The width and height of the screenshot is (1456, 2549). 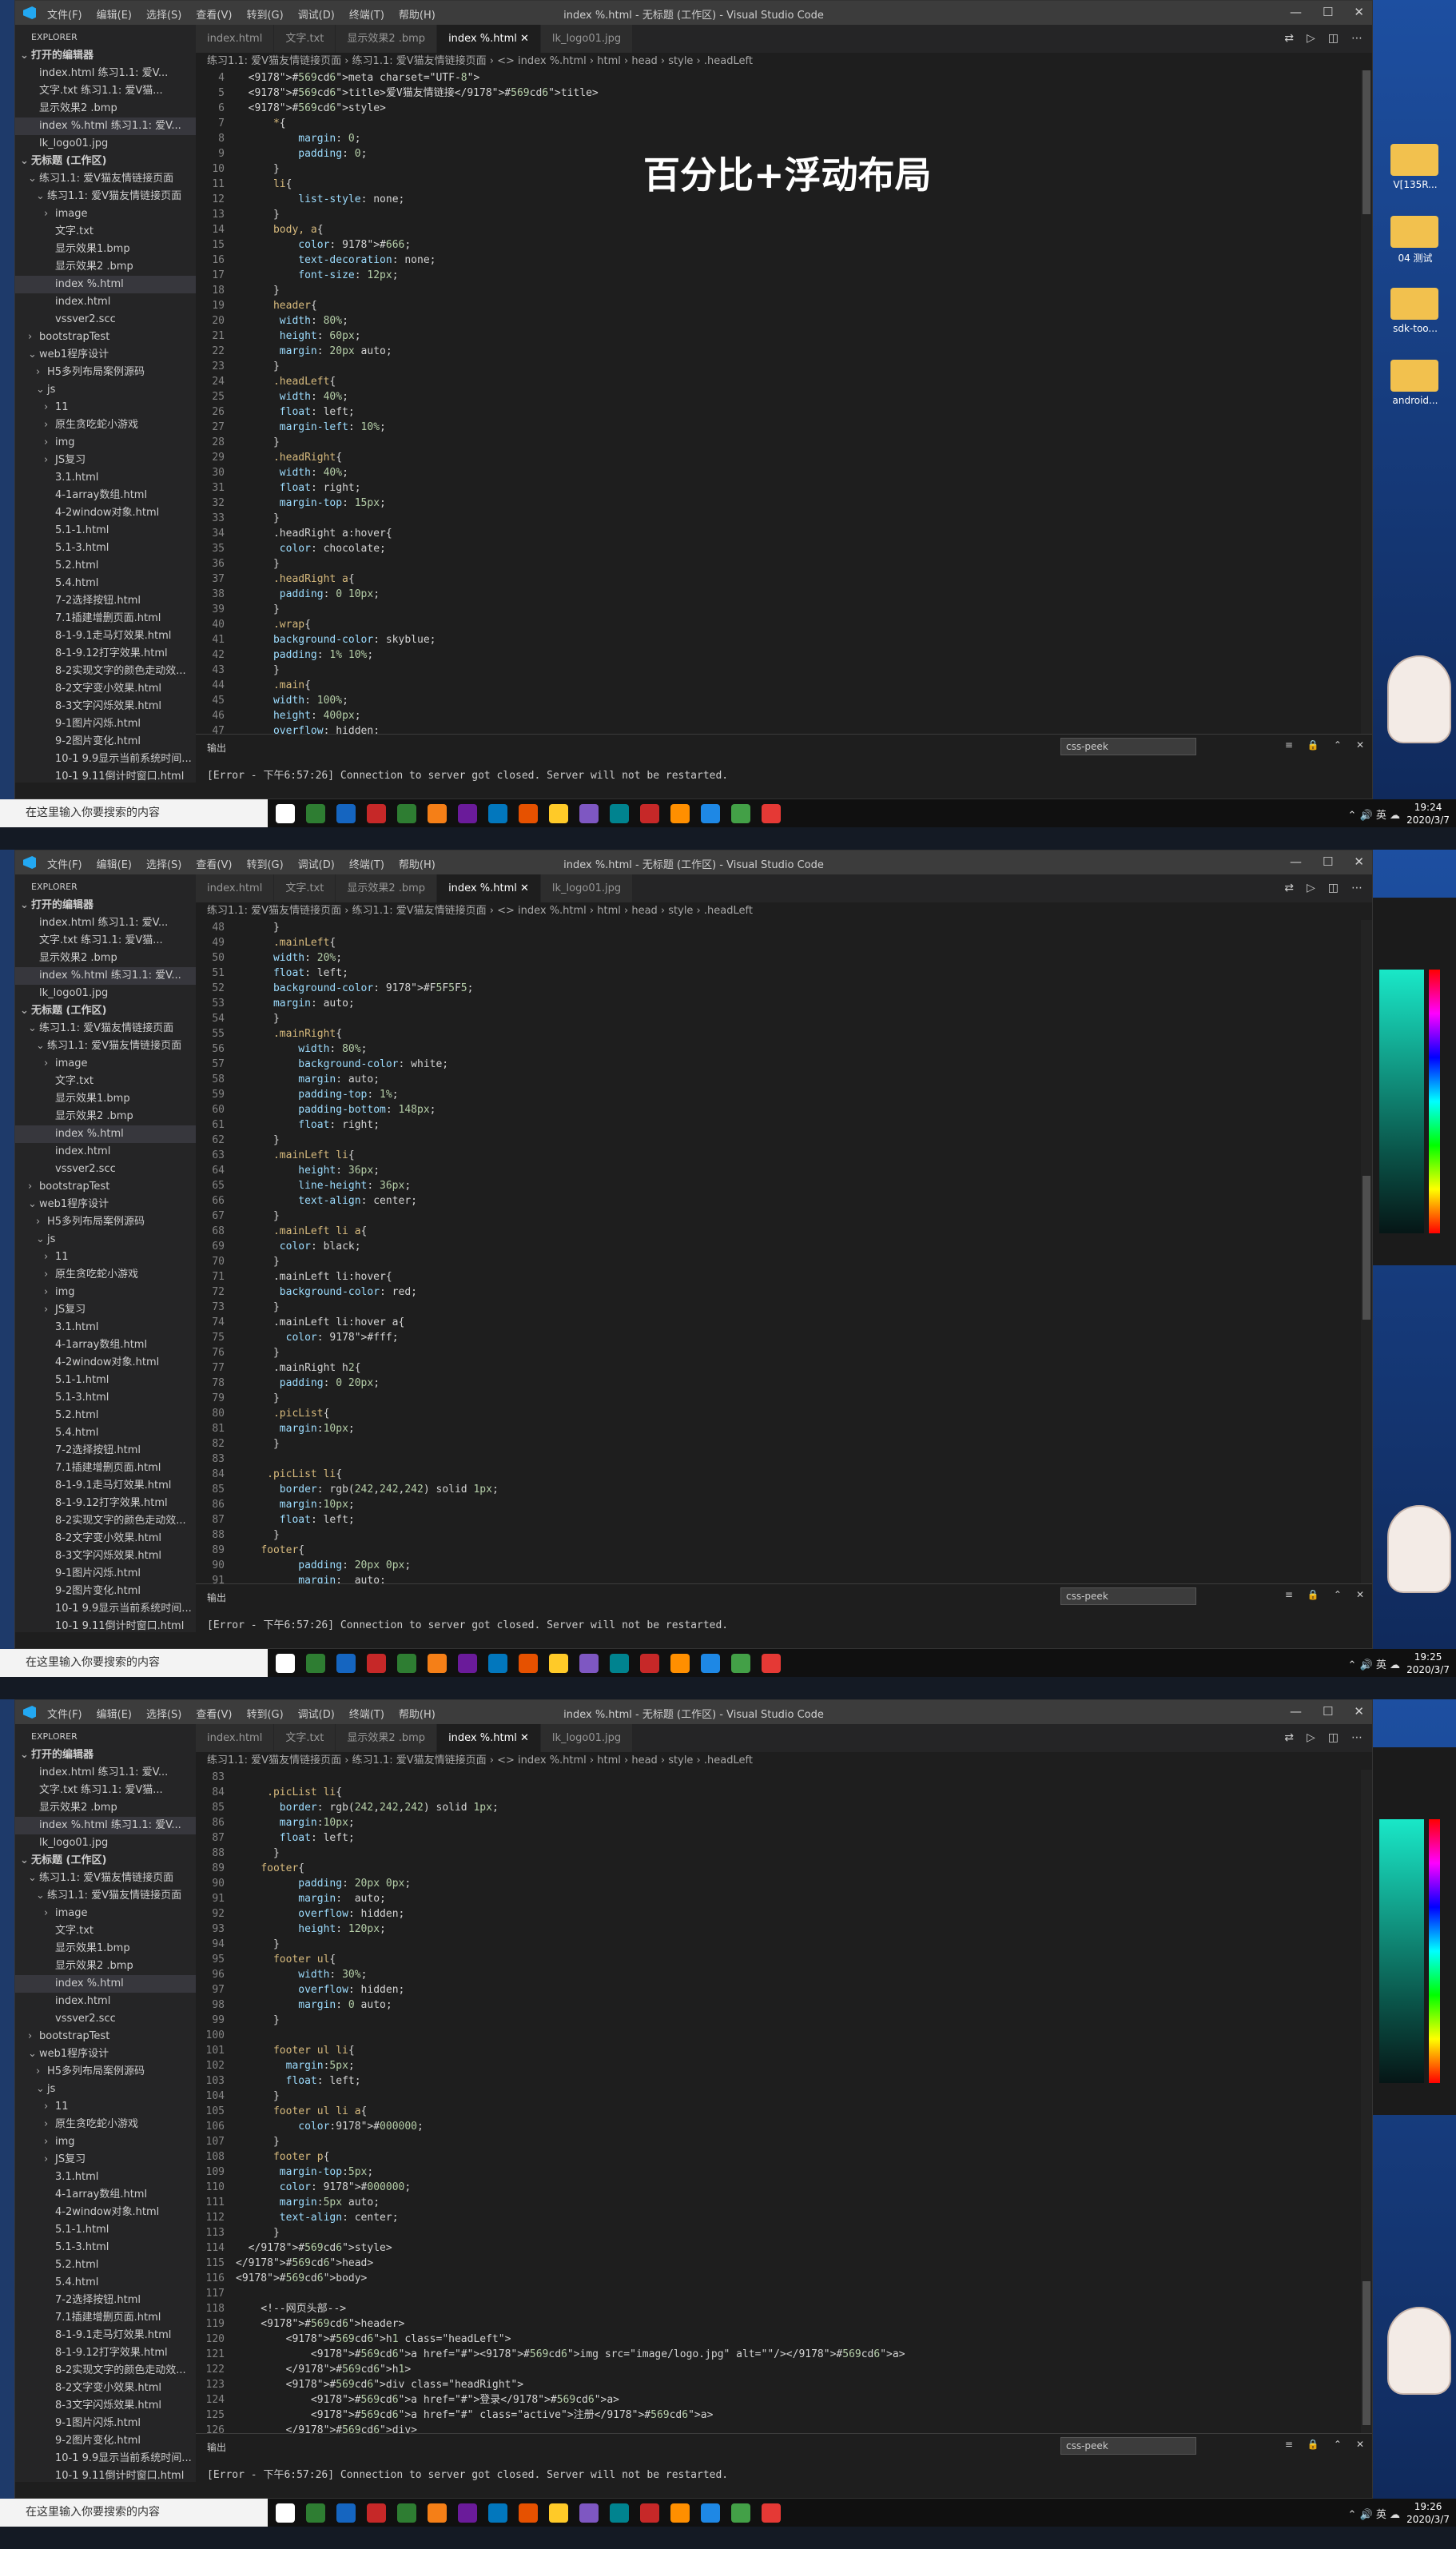 I want to click on close-tab-icon: ✕, so click(x=524, y=888).